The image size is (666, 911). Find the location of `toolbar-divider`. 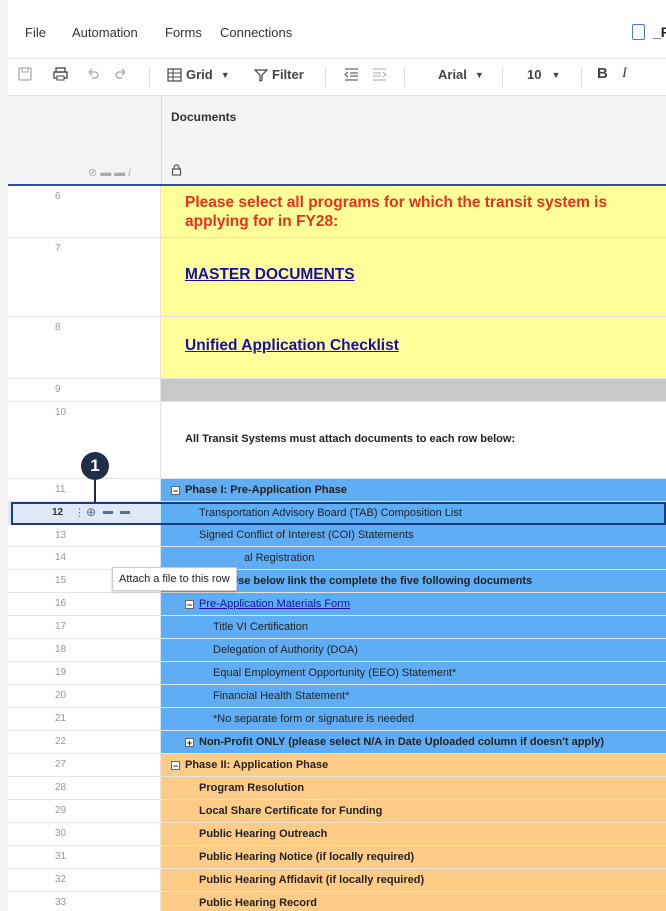

toolbar-divider is located at coordinates (149, 77).